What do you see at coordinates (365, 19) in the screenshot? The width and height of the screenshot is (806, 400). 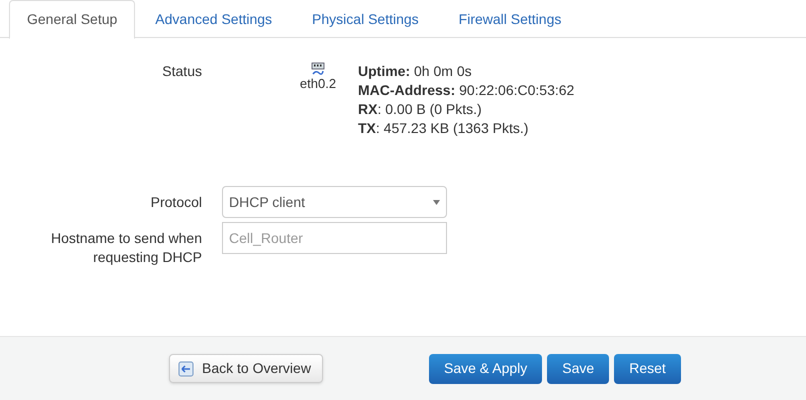 I see `tab: Physical Settings` at bounding box center [365, 19].